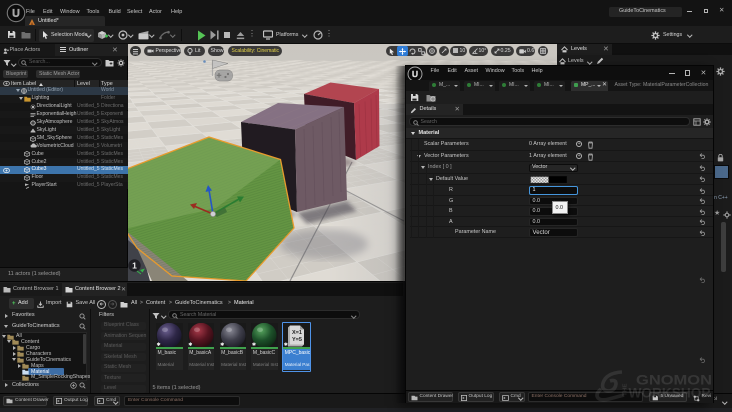  What do you see at coordinates (670, 393) in the screenshot?
I see `svg-text: WORKSHOP` at bounding box center [670, 393].